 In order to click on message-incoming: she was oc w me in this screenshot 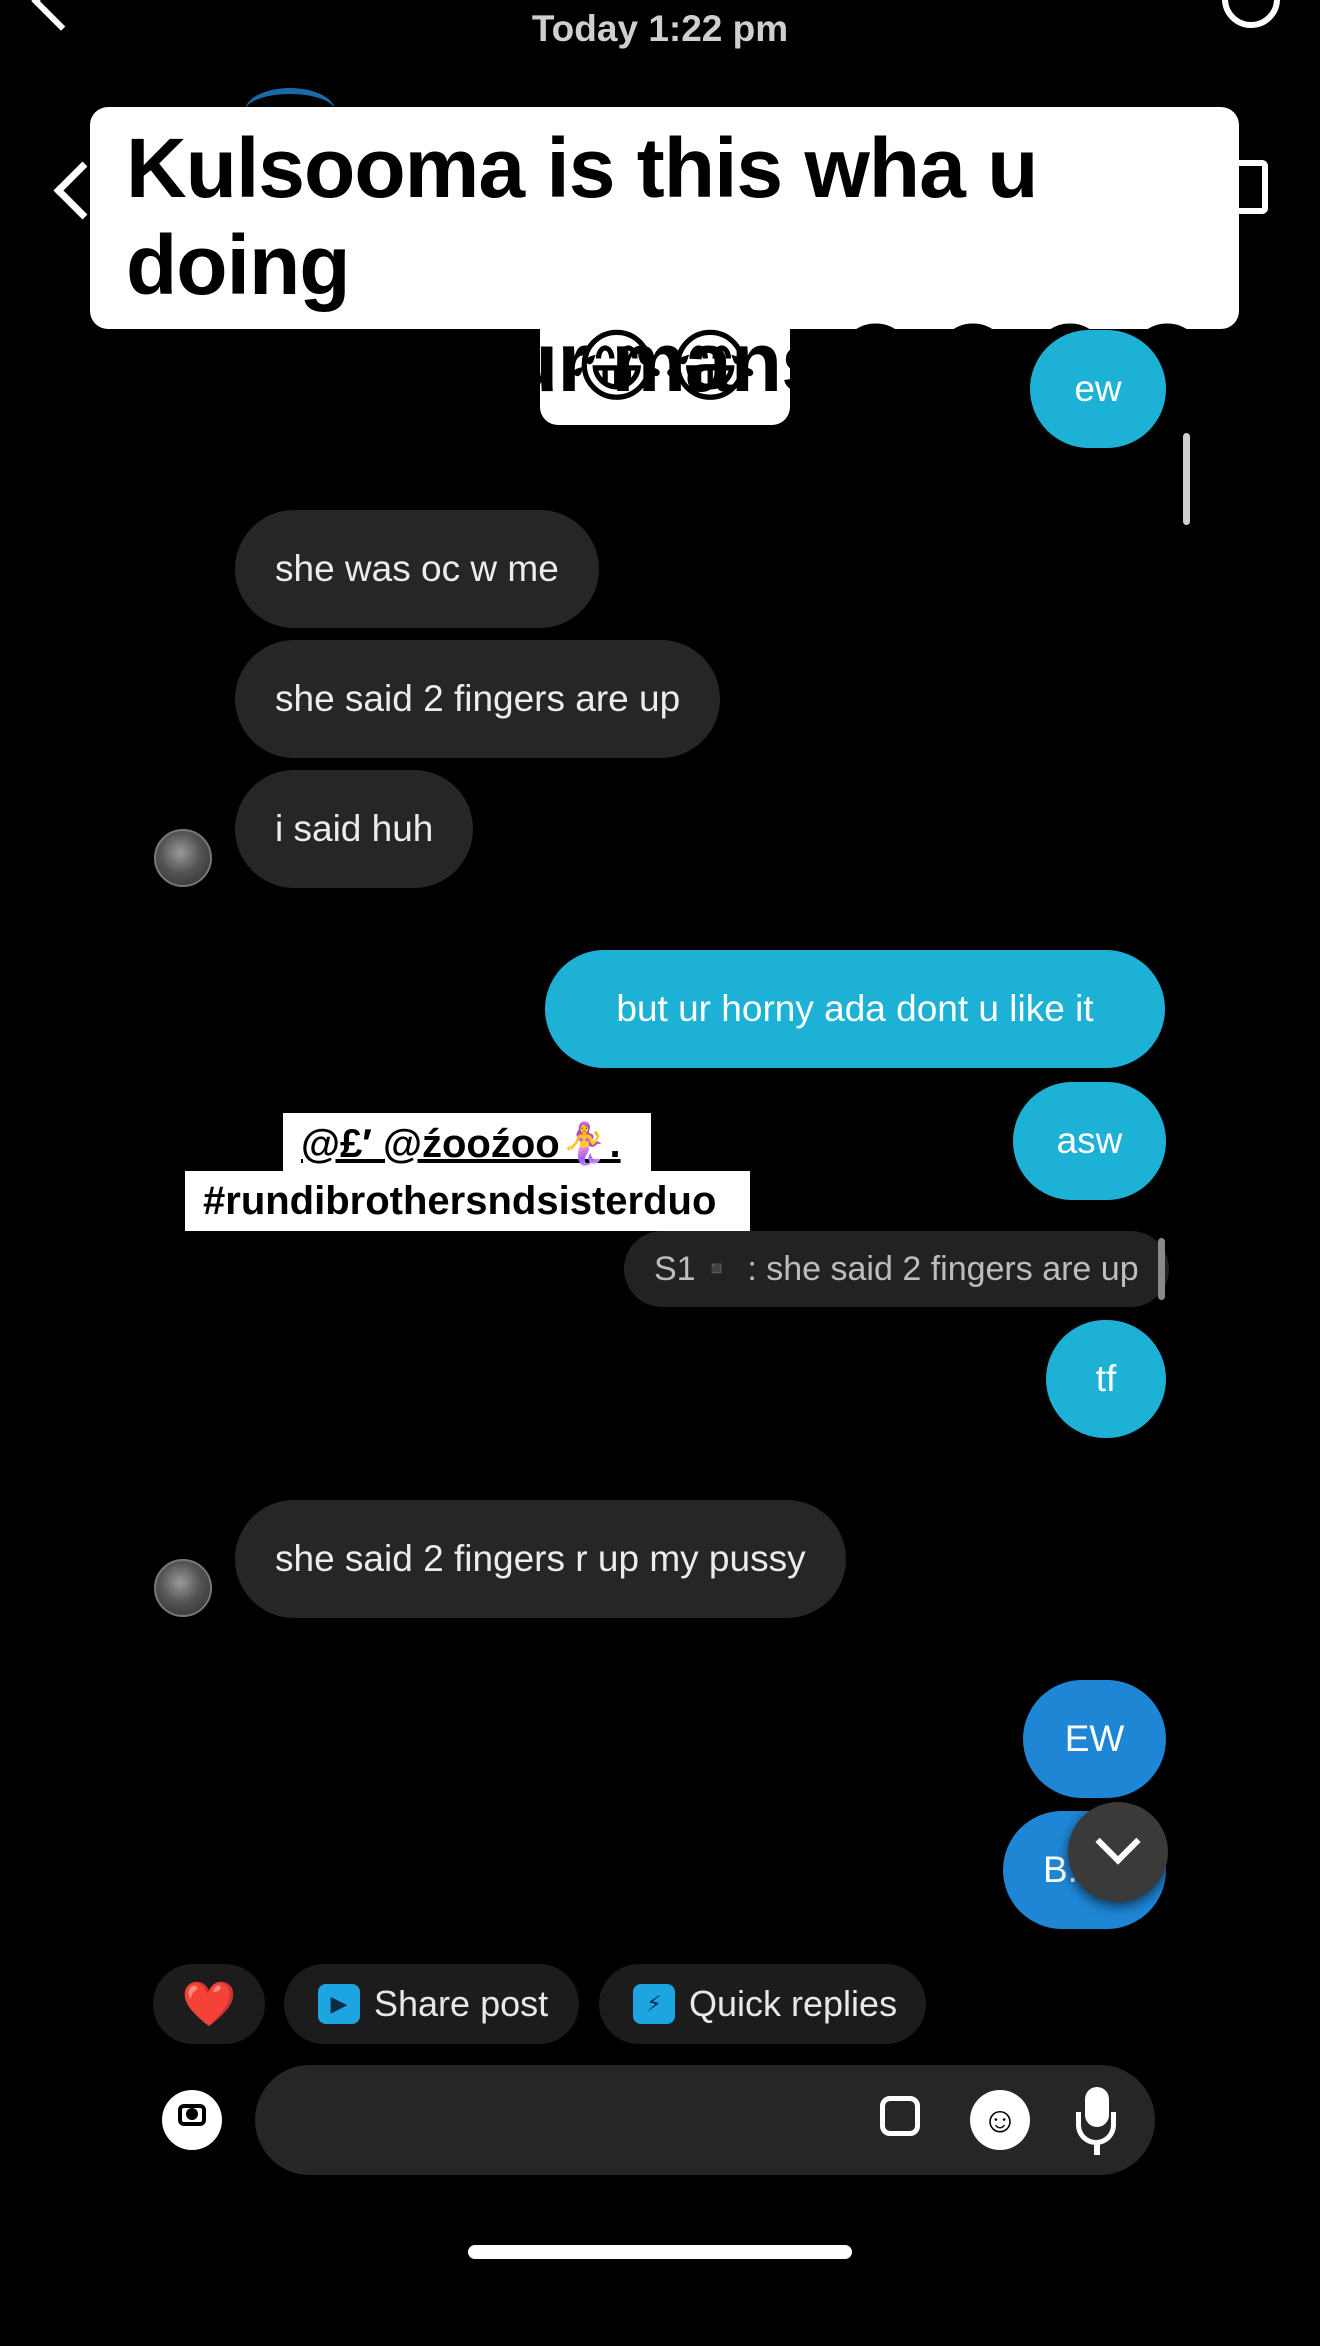, I will do `click(417, 569)`.